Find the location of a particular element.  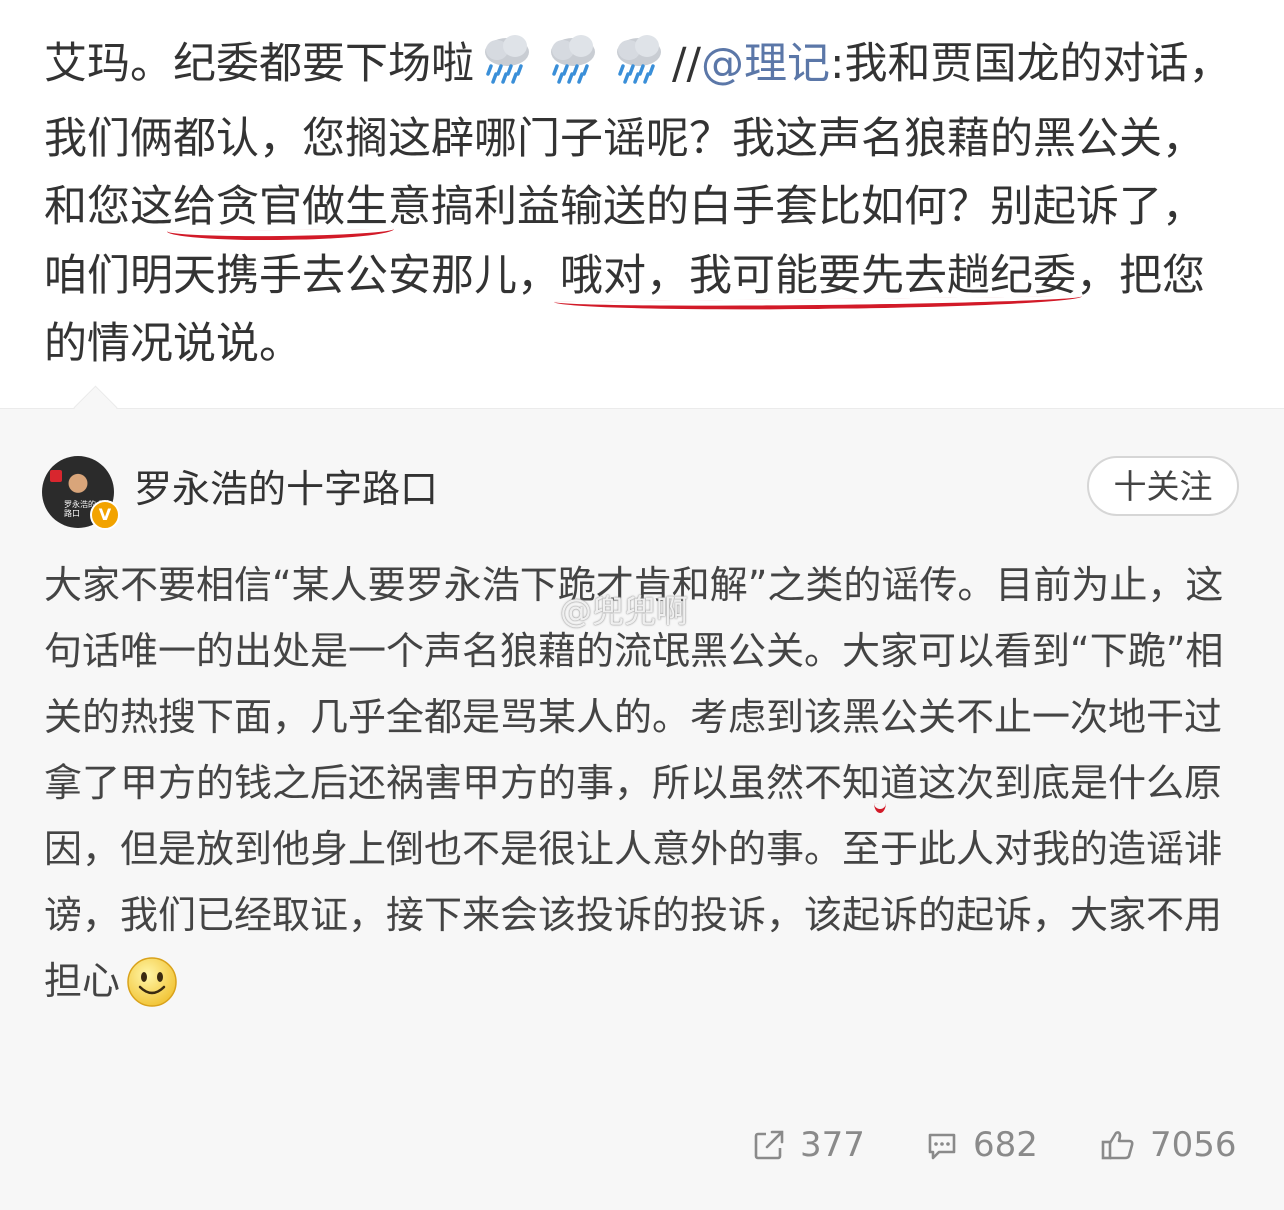

verified-badge: V is located at coordinates (105, 515).